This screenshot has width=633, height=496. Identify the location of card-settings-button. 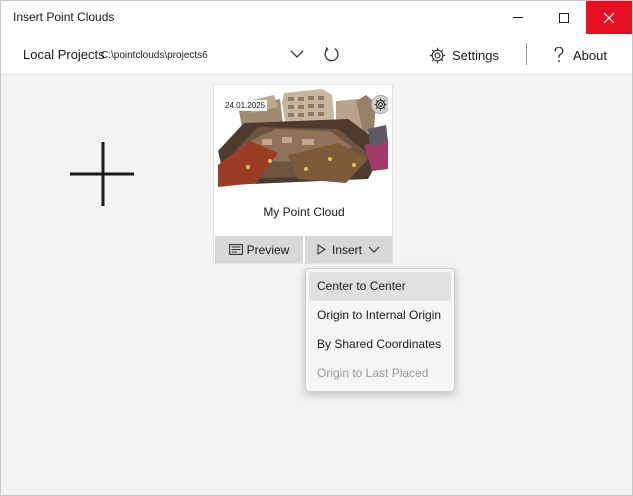
(379, 104).